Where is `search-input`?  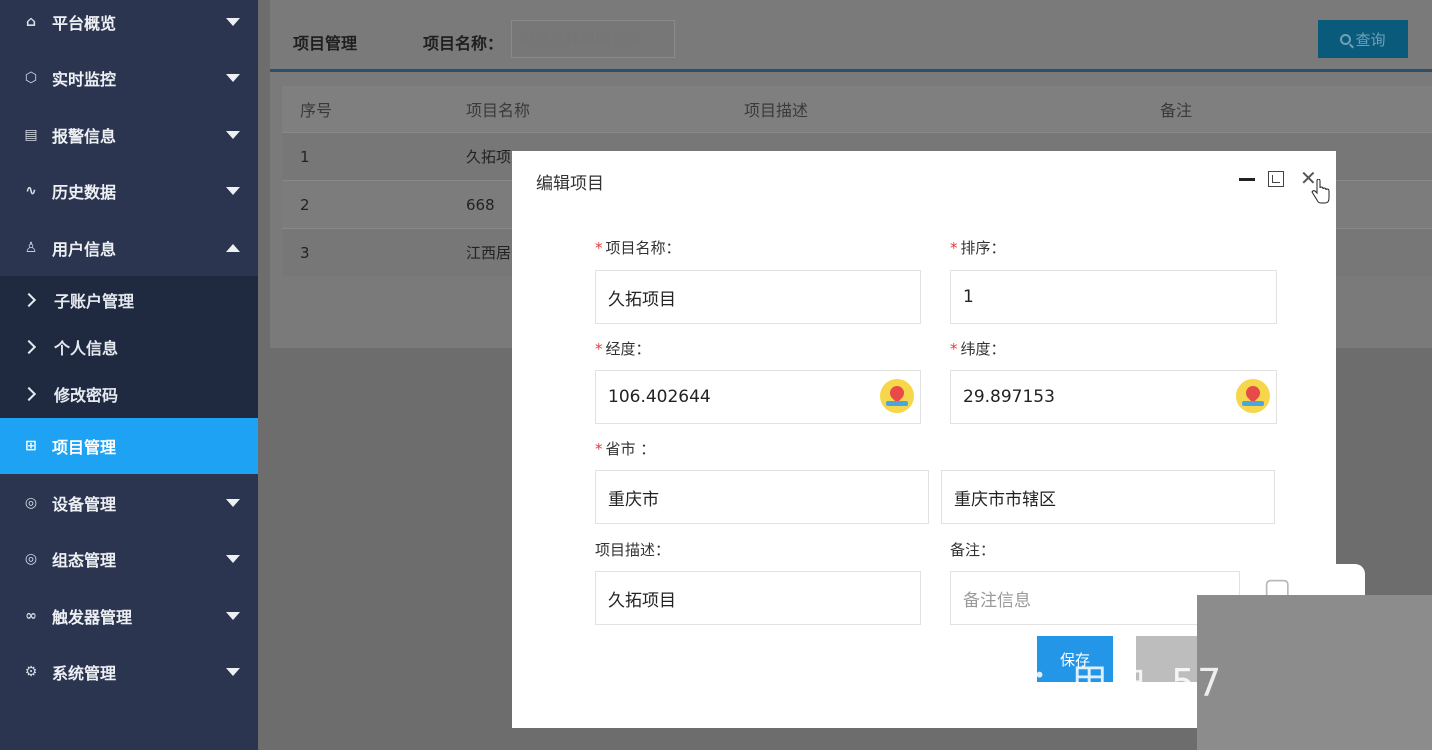 search-input is located at coordinates (593, 39).